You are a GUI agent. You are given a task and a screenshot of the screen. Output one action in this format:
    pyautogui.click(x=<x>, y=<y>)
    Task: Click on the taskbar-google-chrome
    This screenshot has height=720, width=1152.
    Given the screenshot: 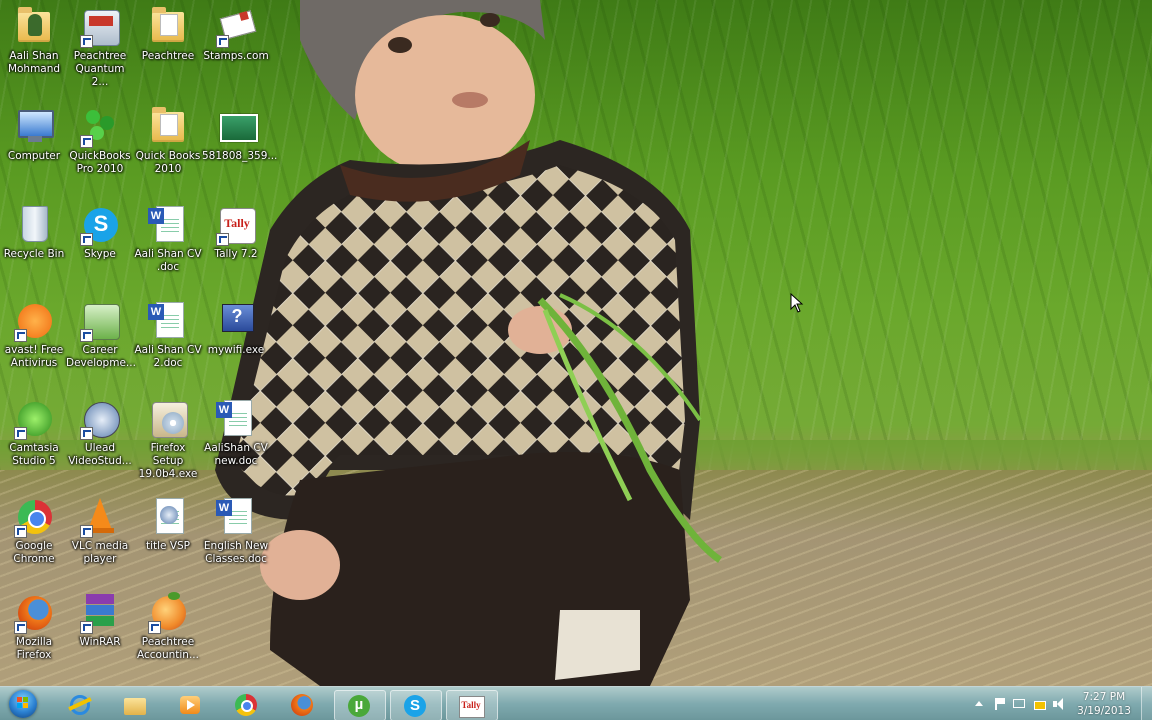 What is the action you would take?
    pyautogui.click(x=247, y=704)
    